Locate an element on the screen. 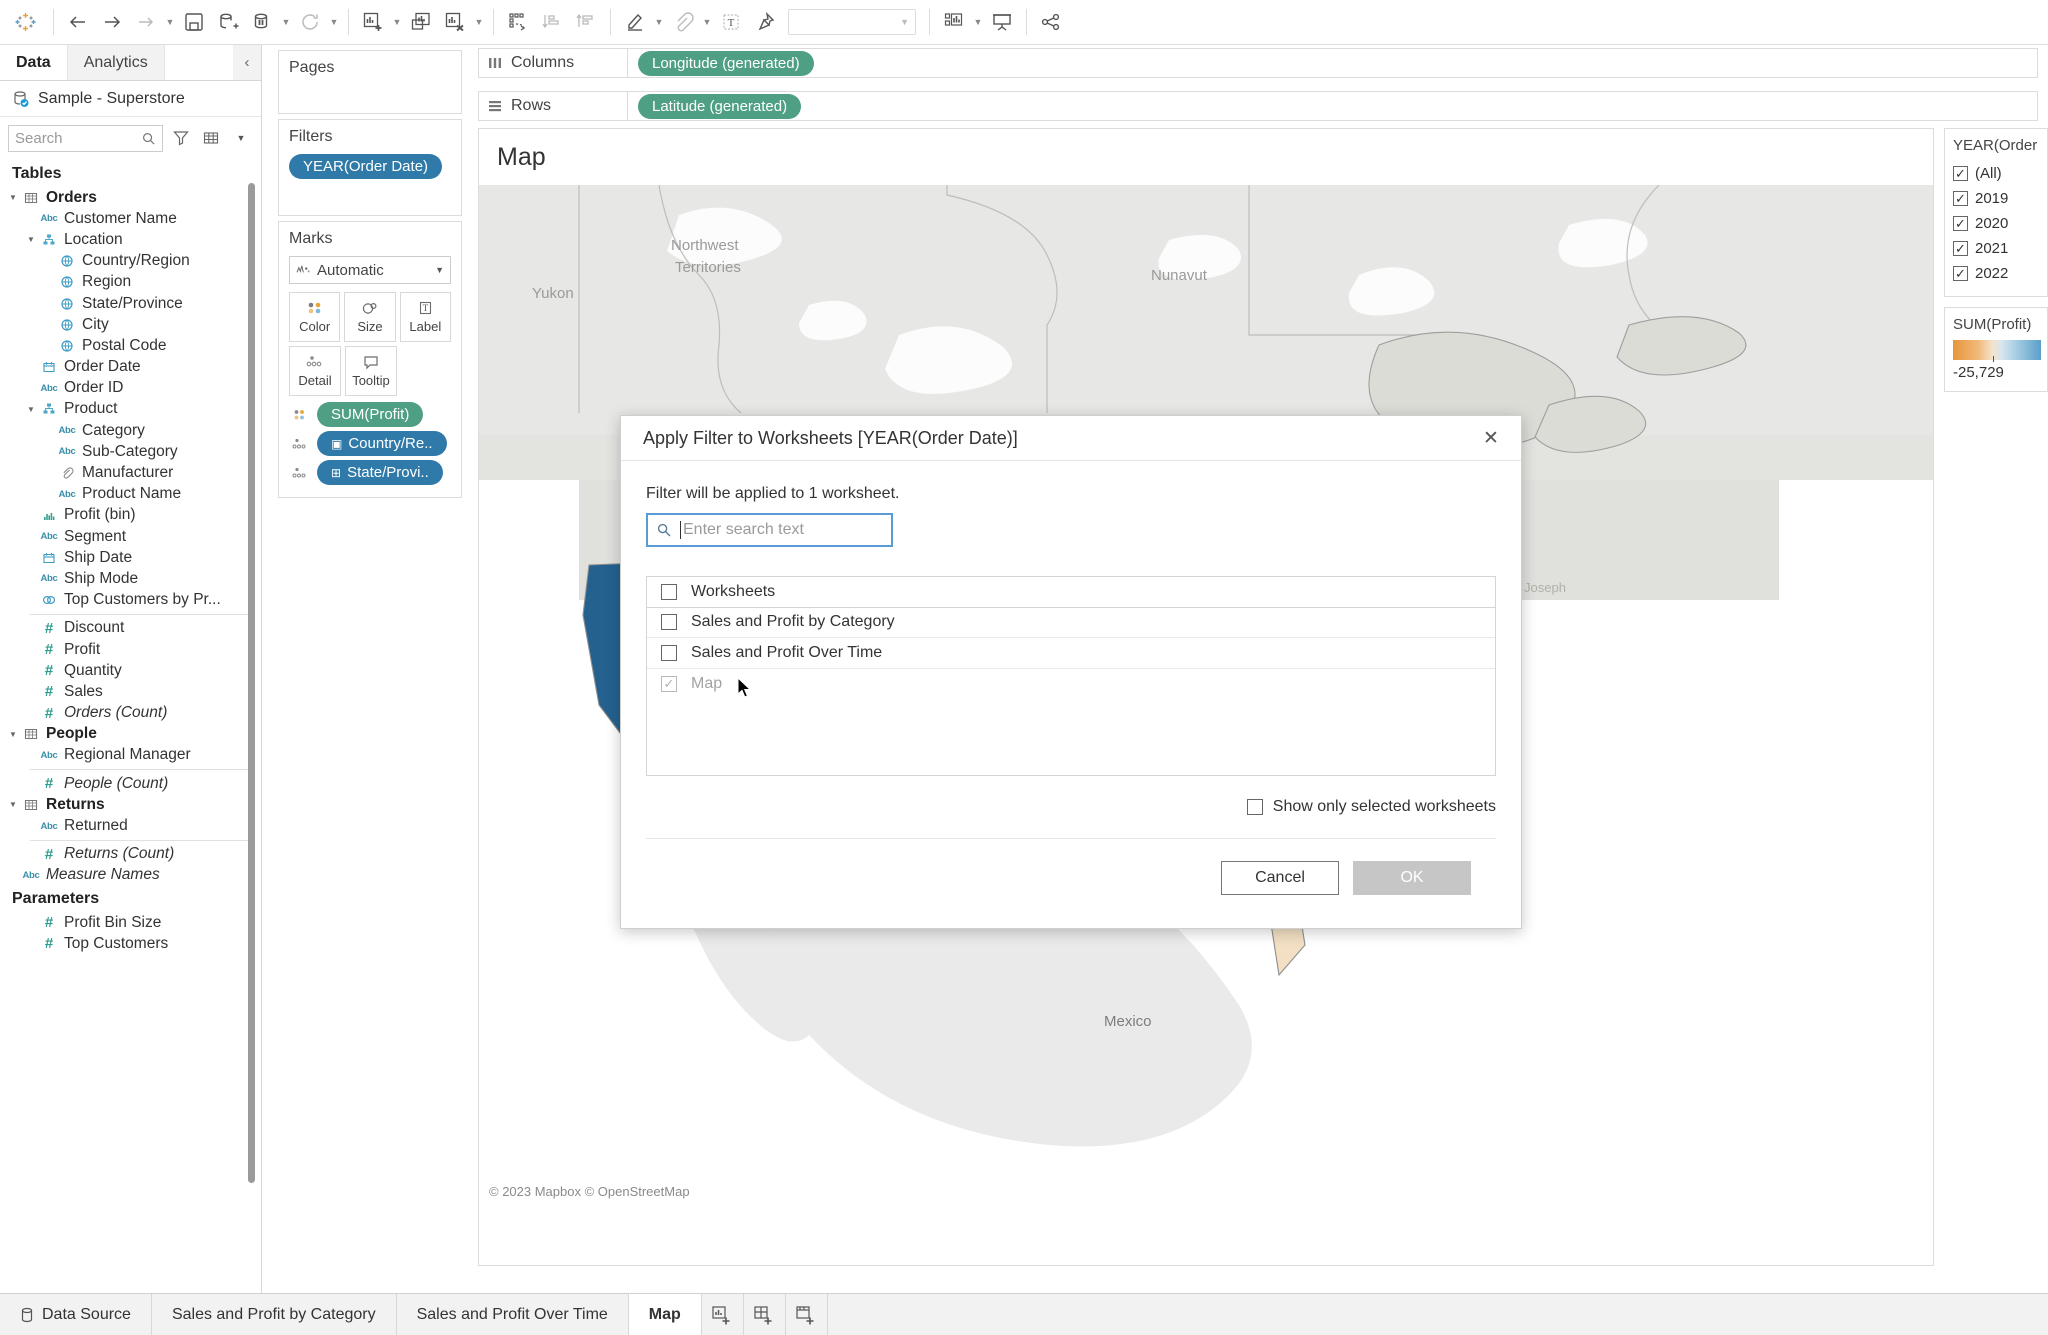  new-worksheet-dropdown-caret: ▼ is located at coordinates (397, 22).